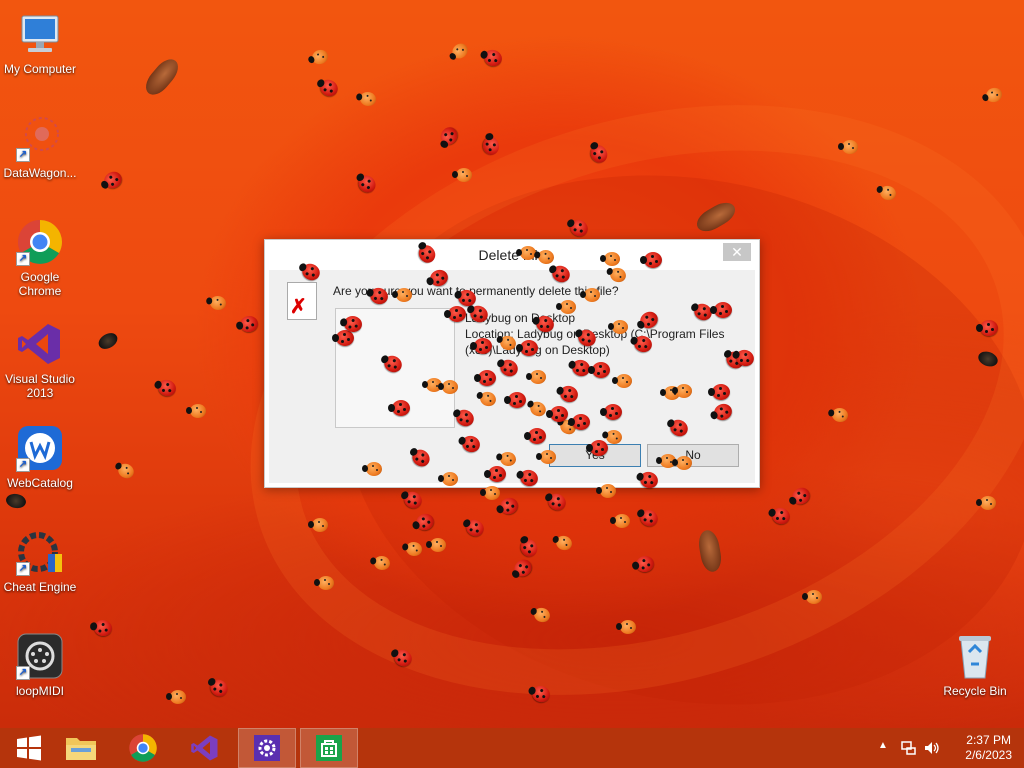  What do you see at coordinates (40, 483) in the screenshot?
I see `desktop-icon-label: WebCatalog` at bounding box center [40, 483].